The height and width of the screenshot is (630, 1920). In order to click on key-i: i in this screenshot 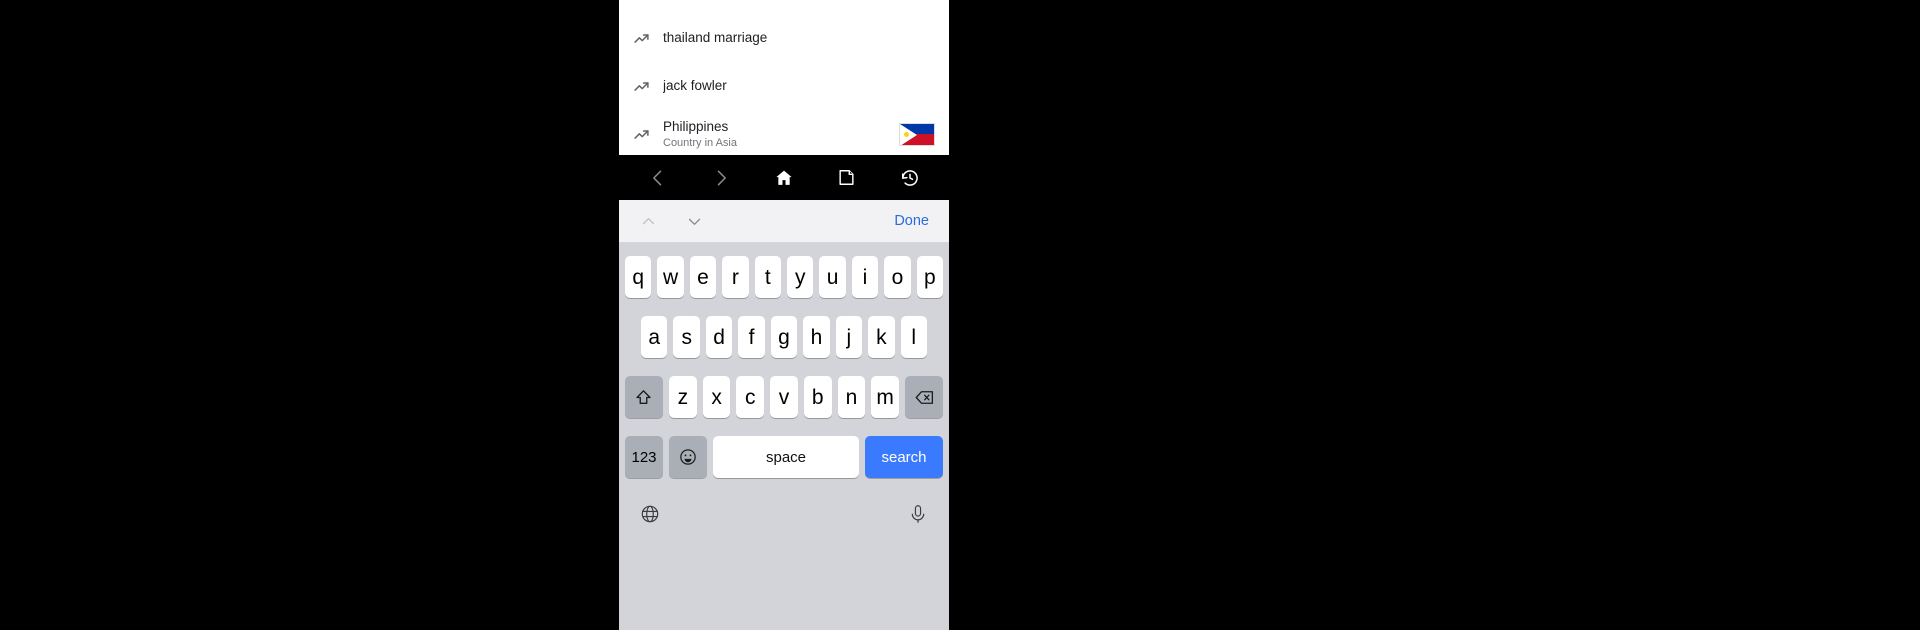, I will do `click(865, 277)`.